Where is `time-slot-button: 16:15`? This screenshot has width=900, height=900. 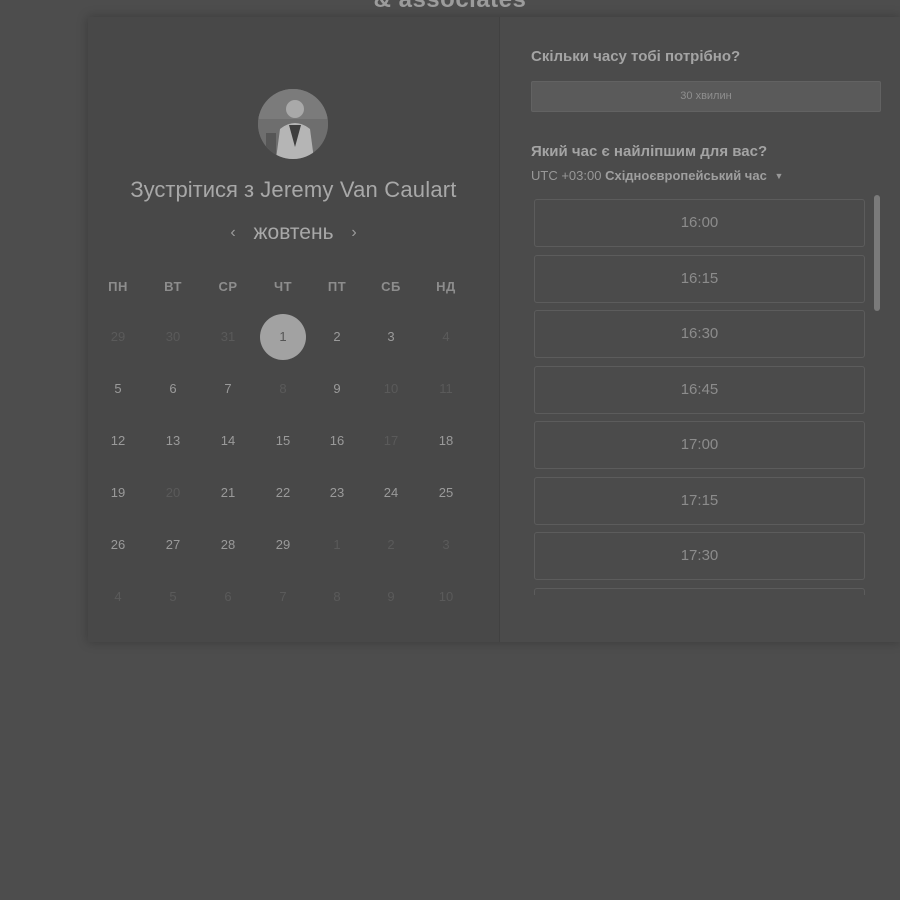
time-slot-button: 16:15 is located at coordinates (699, 278).